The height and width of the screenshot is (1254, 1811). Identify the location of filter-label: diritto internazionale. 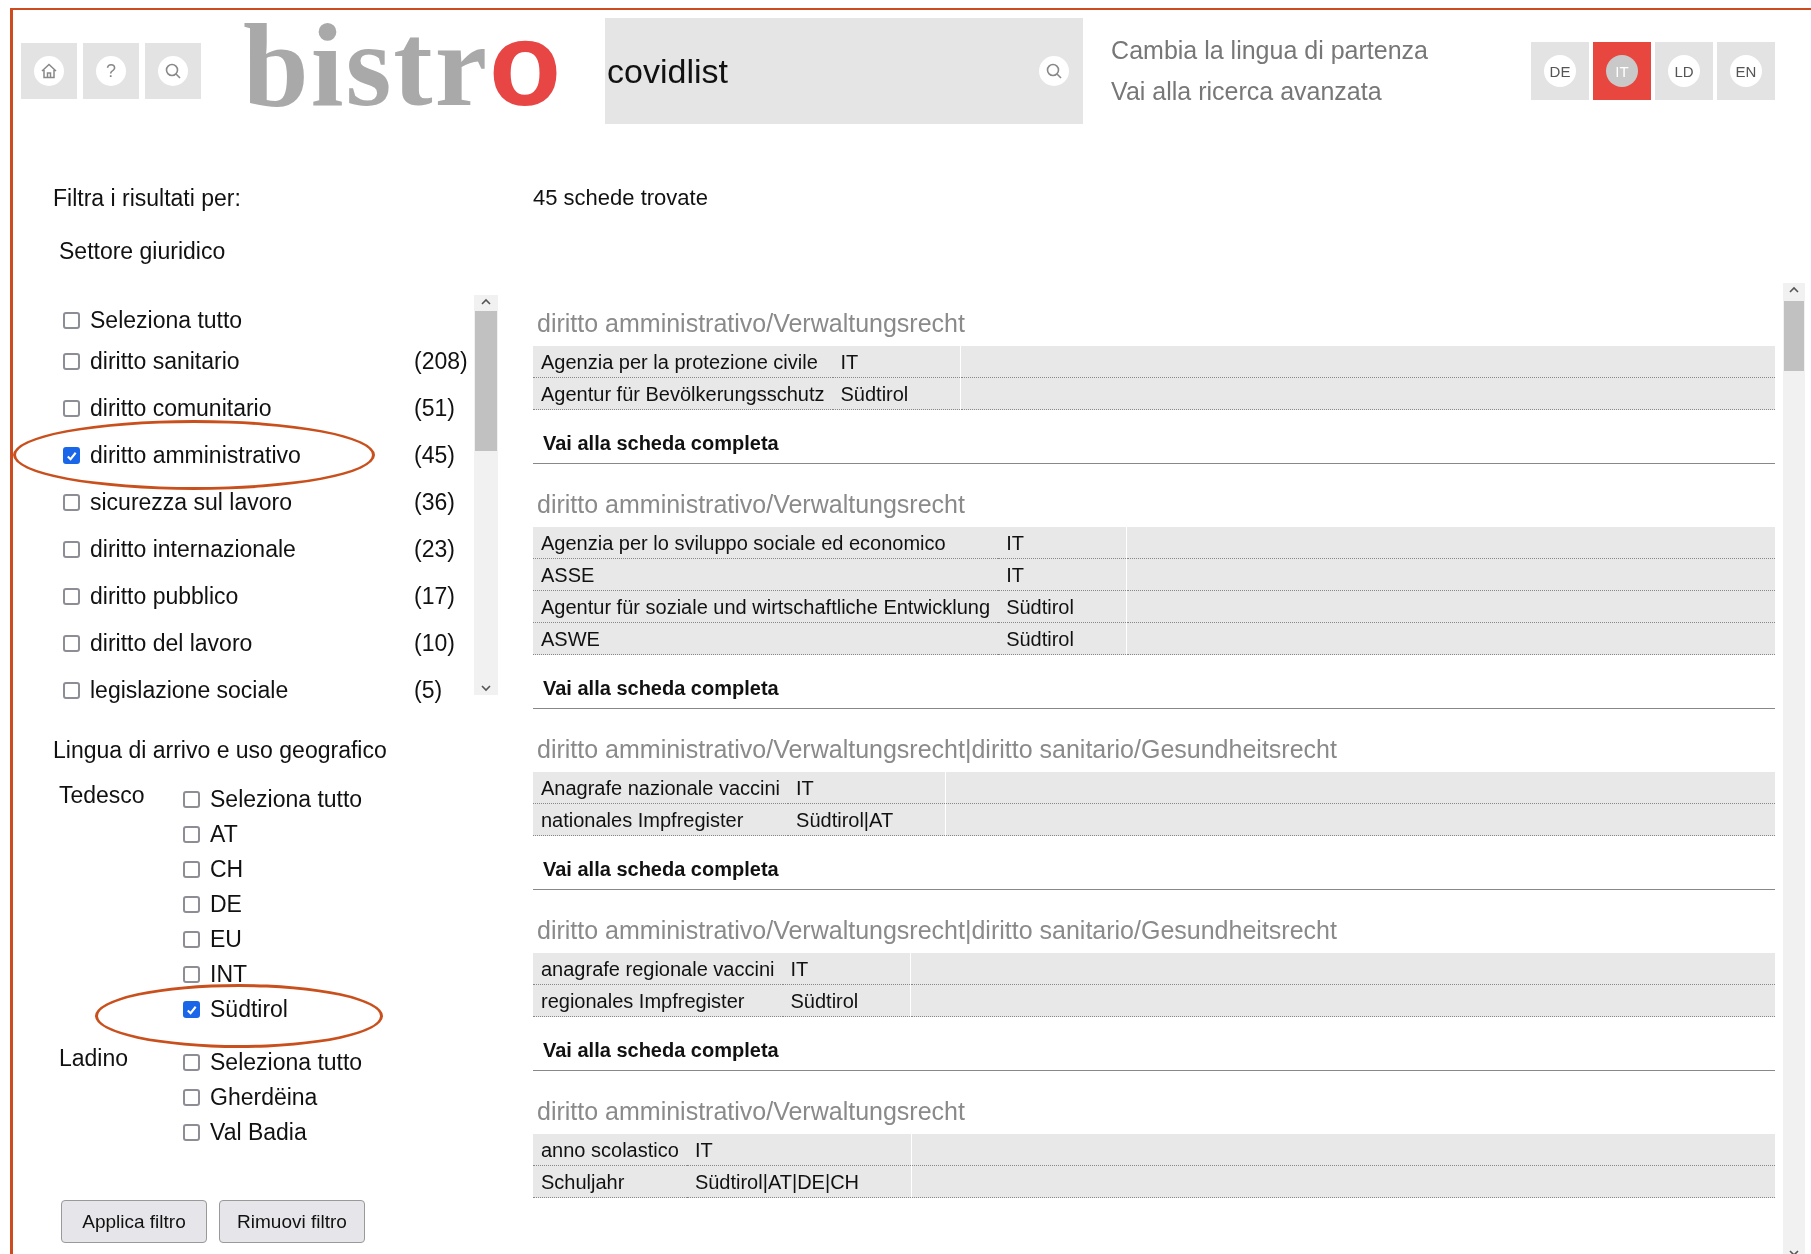
(252, 549).